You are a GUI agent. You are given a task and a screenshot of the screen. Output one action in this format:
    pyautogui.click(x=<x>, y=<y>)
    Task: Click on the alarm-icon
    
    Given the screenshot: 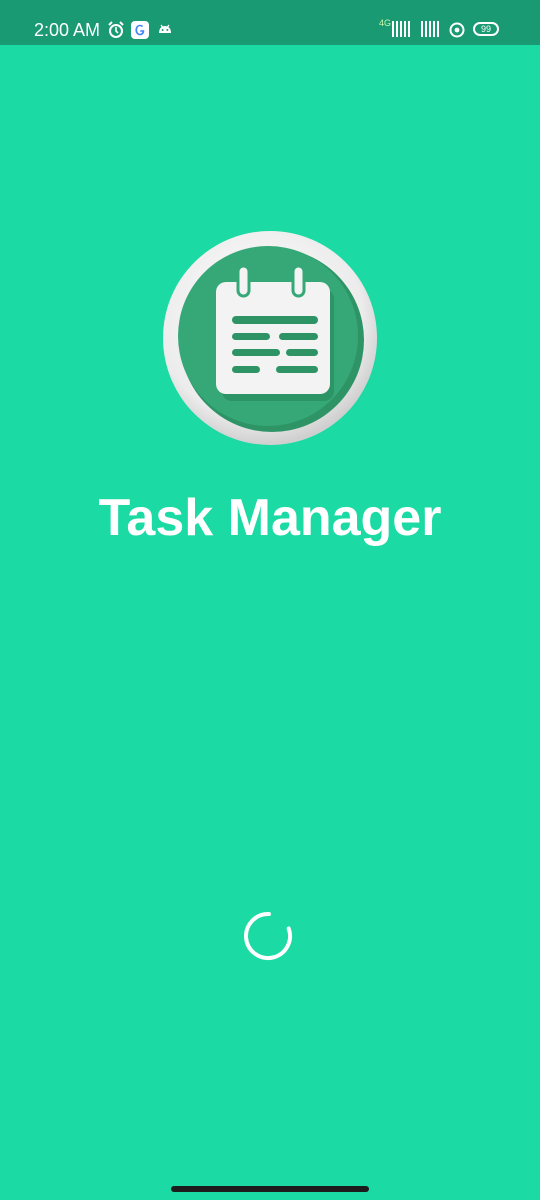 What is the action you would take?
    pyautogui.click(x=116, y=29)
    